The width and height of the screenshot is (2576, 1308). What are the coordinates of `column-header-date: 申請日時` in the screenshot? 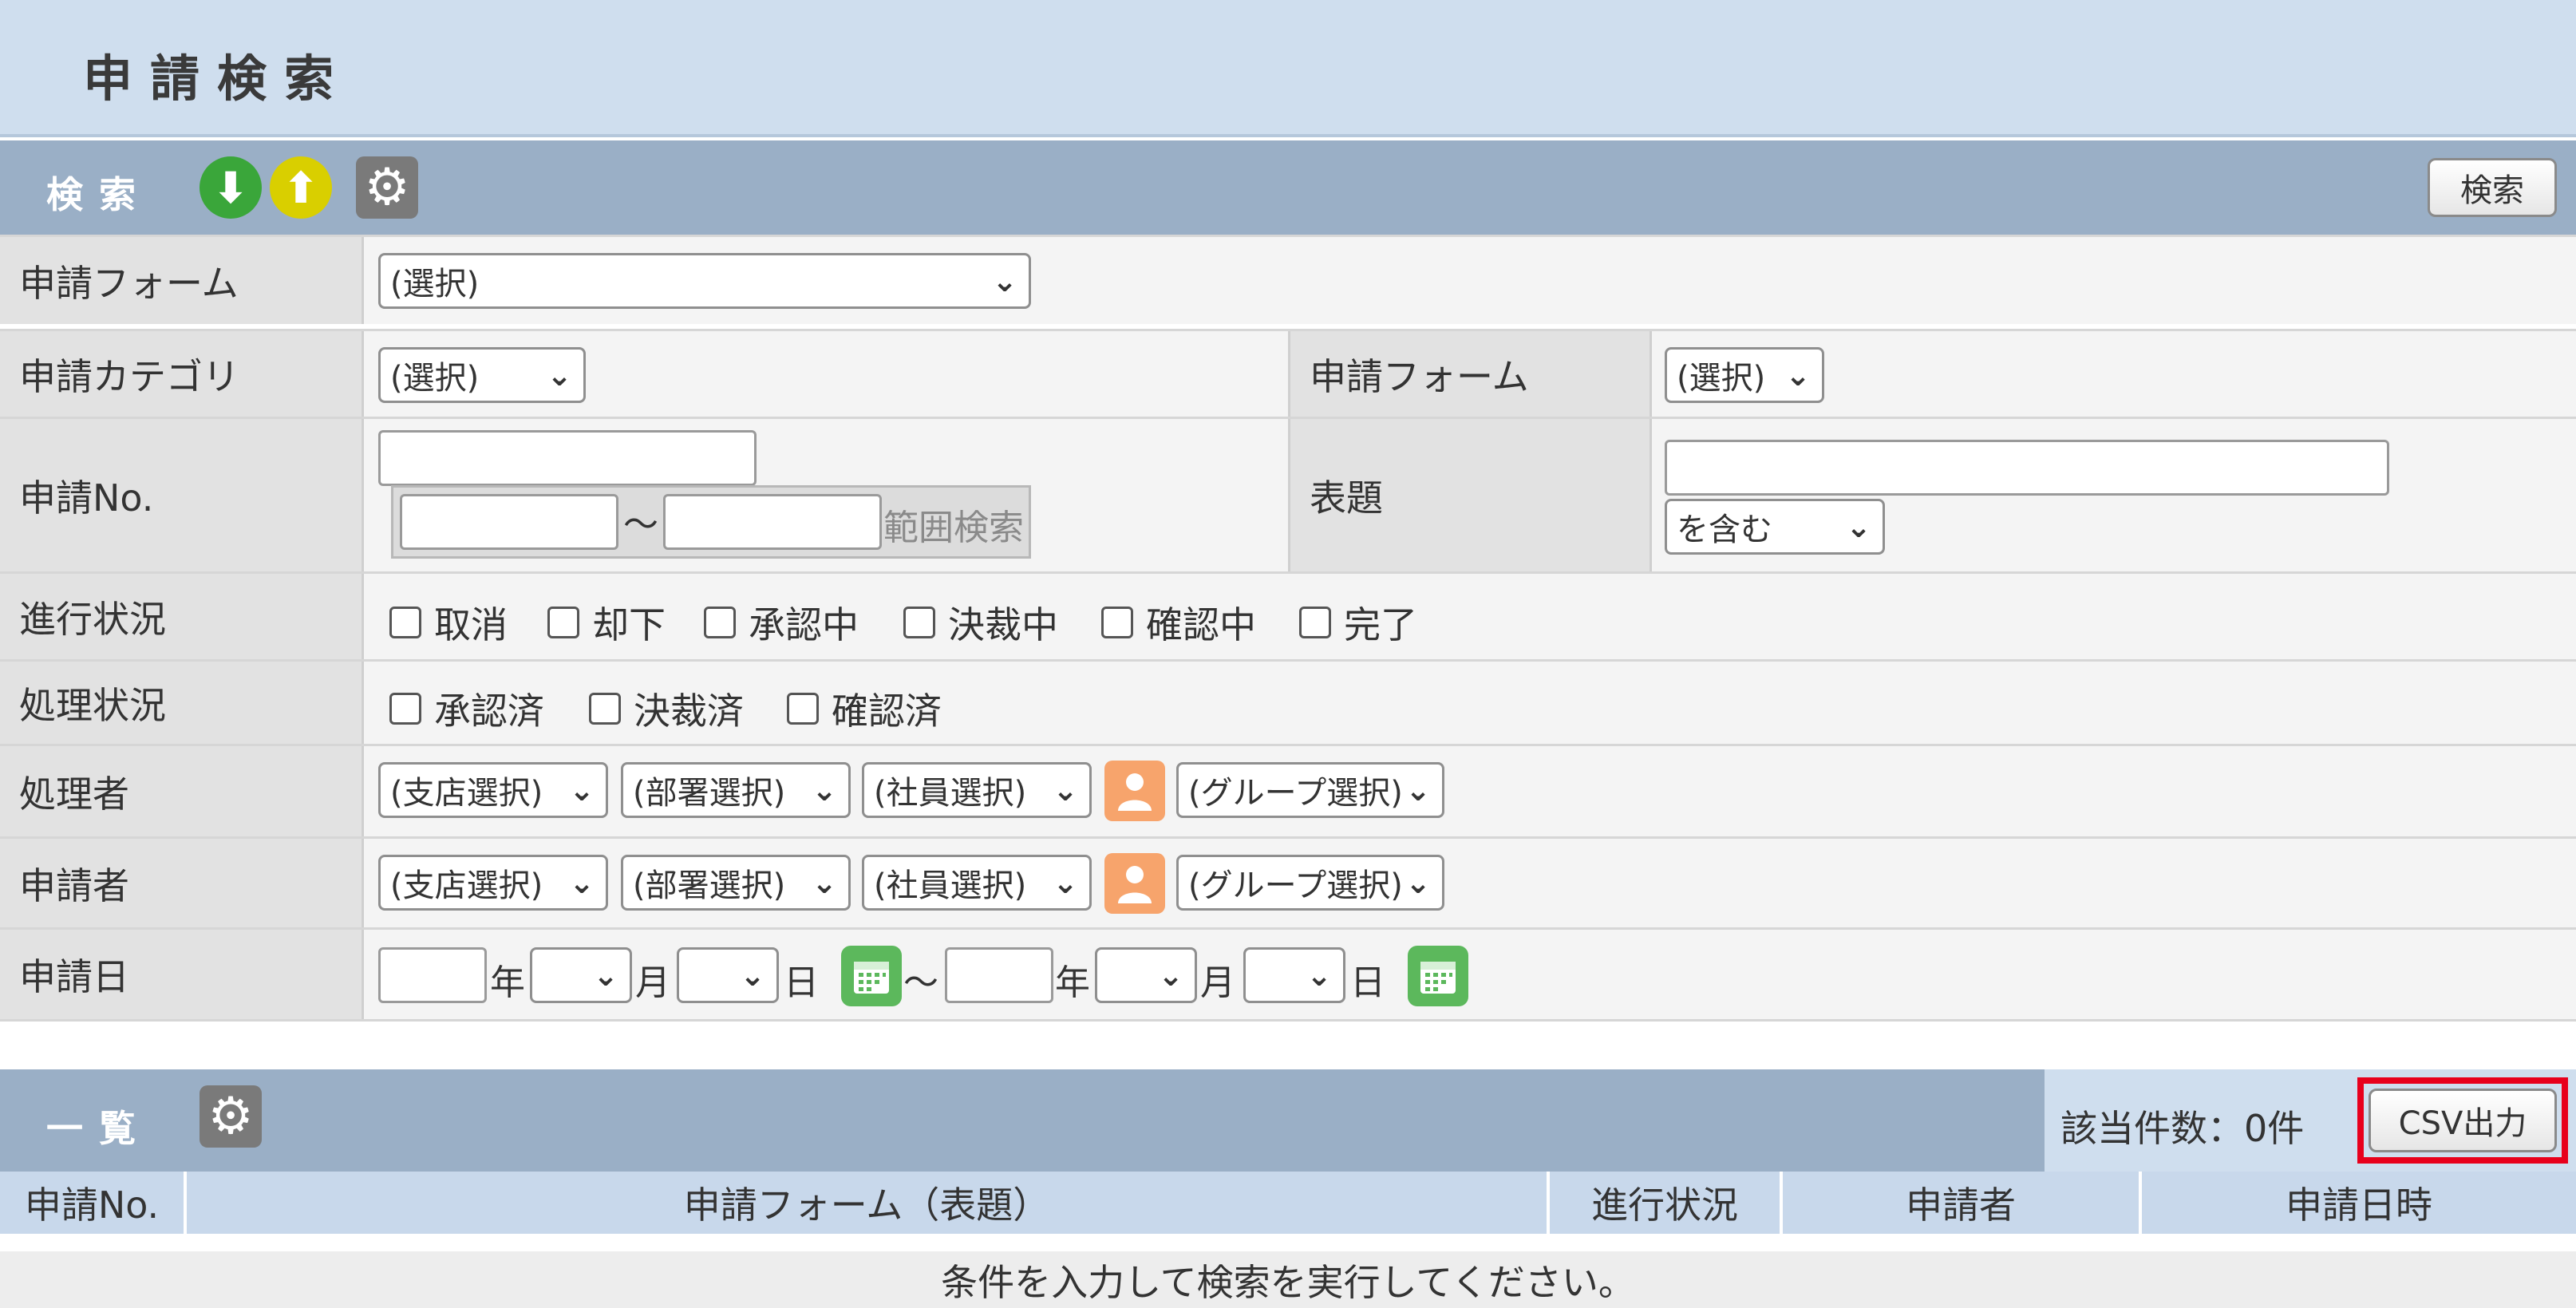 It's located at (2359, 1203).